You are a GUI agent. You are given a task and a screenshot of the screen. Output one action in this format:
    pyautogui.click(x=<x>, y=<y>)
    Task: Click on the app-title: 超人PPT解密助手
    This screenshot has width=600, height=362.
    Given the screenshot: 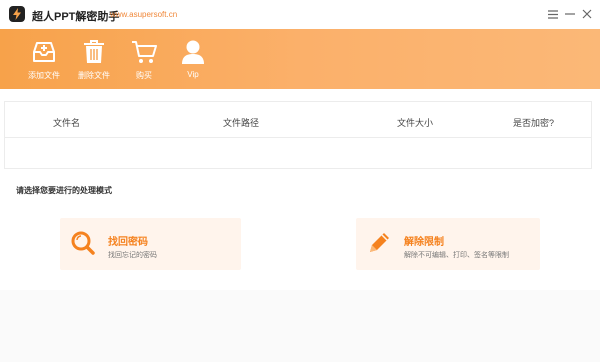 What is the action you would take?
    pyautogui.click(x=76, y=17)
    